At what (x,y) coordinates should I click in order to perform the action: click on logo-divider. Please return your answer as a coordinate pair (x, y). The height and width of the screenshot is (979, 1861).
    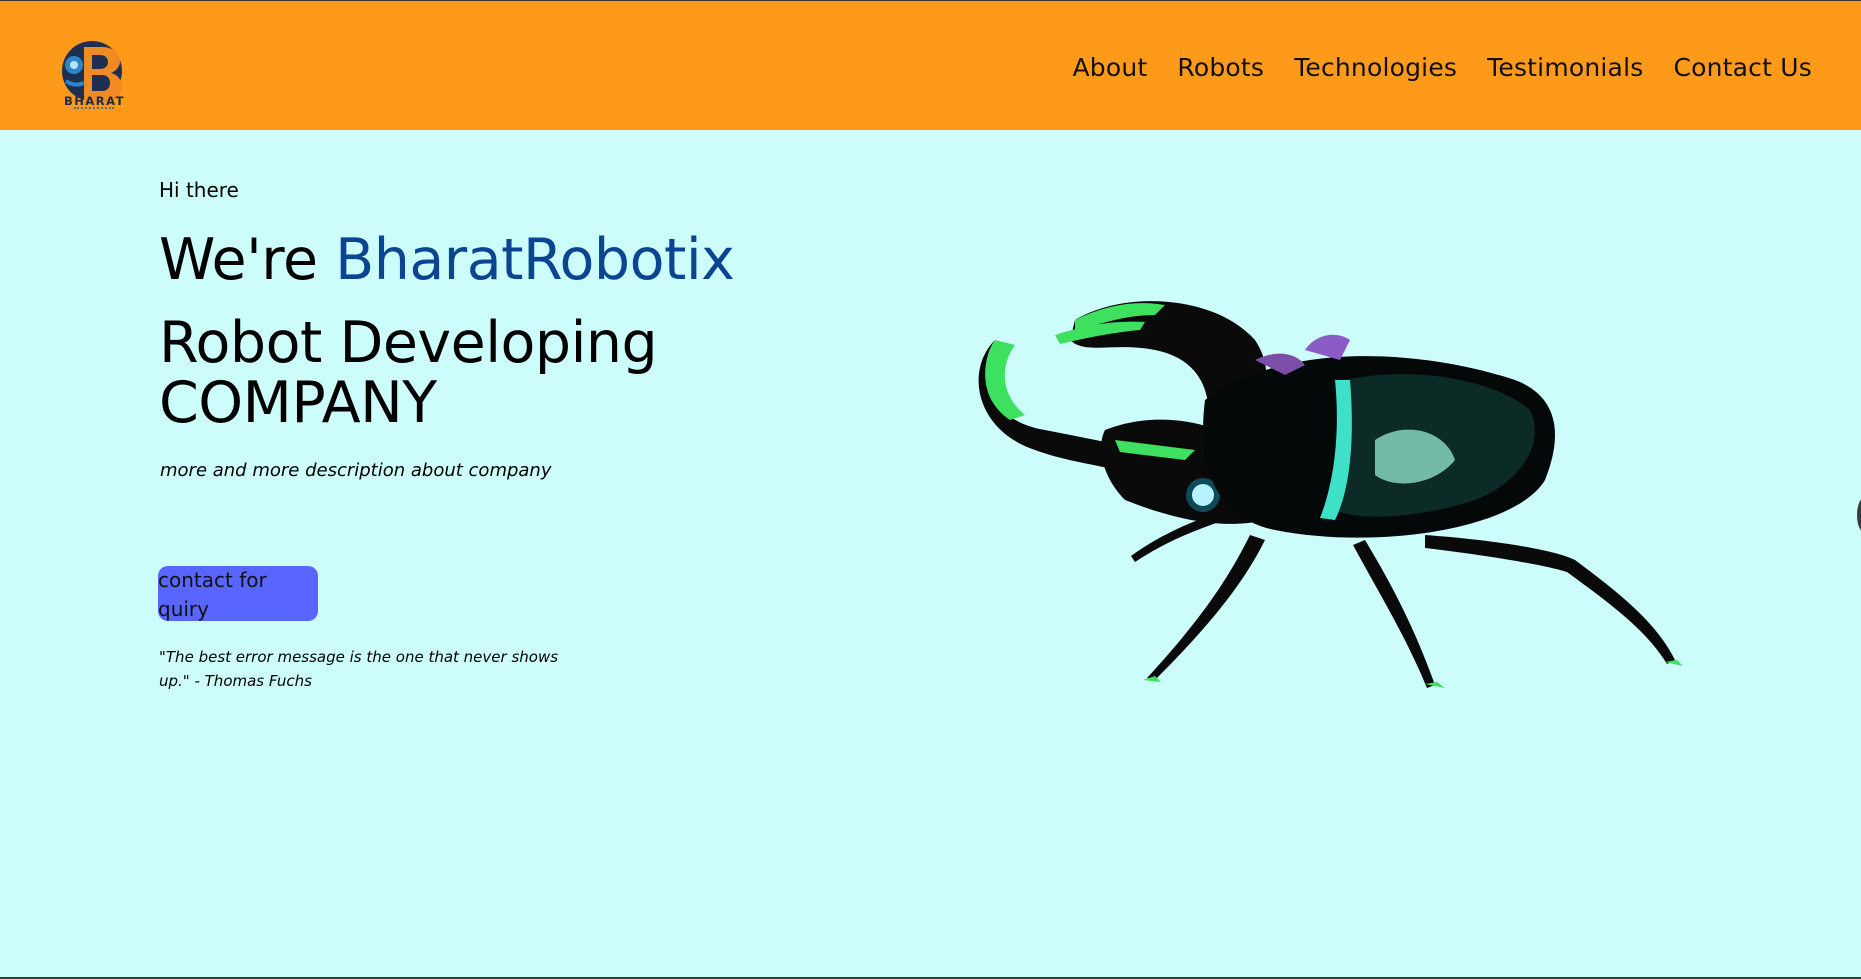
    Looking at the image, I should click on (94, 108).